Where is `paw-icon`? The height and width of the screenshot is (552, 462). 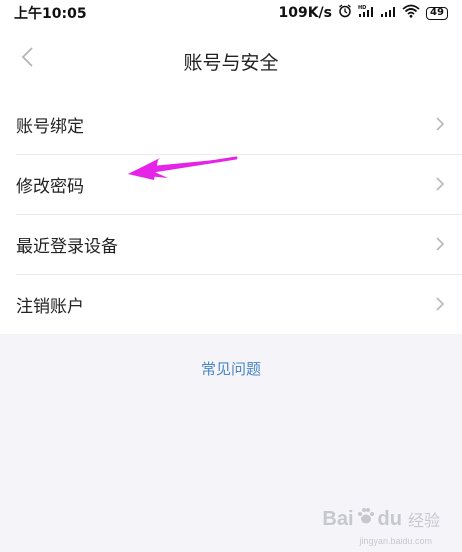
paw-icon is located at coordinates (366, 519).